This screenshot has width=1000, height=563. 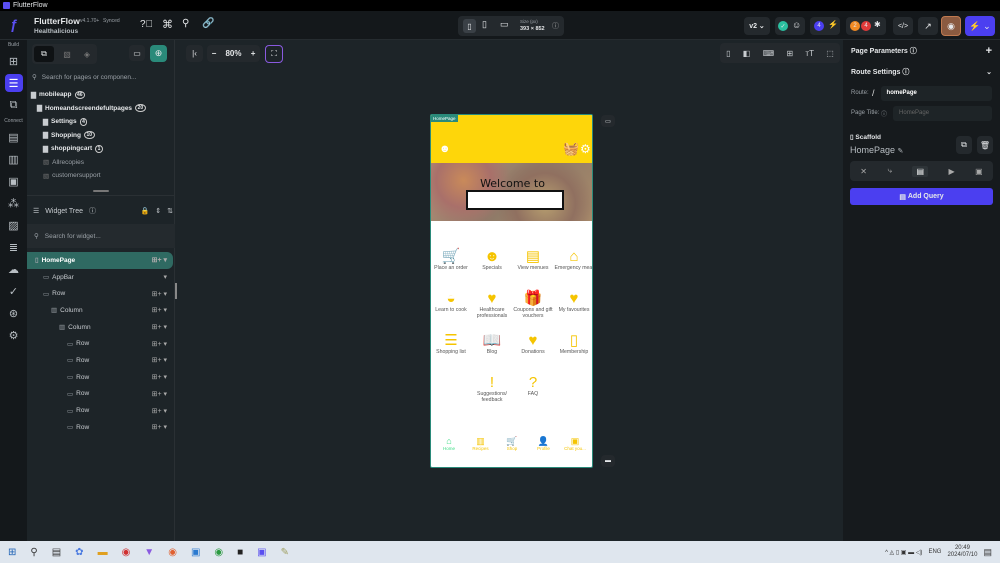 I want to click on notifications-icon: ▤, so click(x=987, y=552).